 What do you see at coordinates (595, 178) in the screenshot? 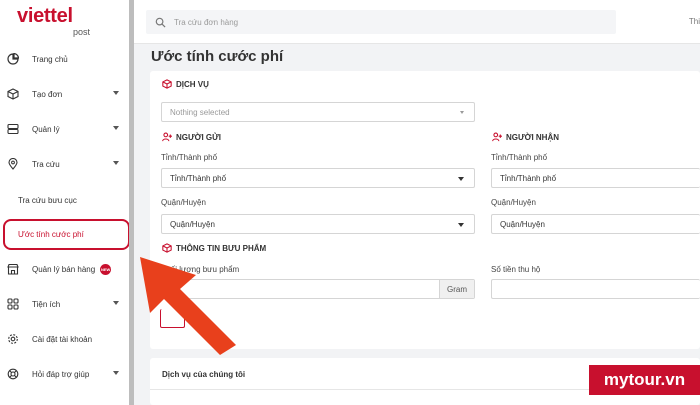
I see `receiver-province-select: Tỉnh/Thành phố` at bounding box center [595, 178].